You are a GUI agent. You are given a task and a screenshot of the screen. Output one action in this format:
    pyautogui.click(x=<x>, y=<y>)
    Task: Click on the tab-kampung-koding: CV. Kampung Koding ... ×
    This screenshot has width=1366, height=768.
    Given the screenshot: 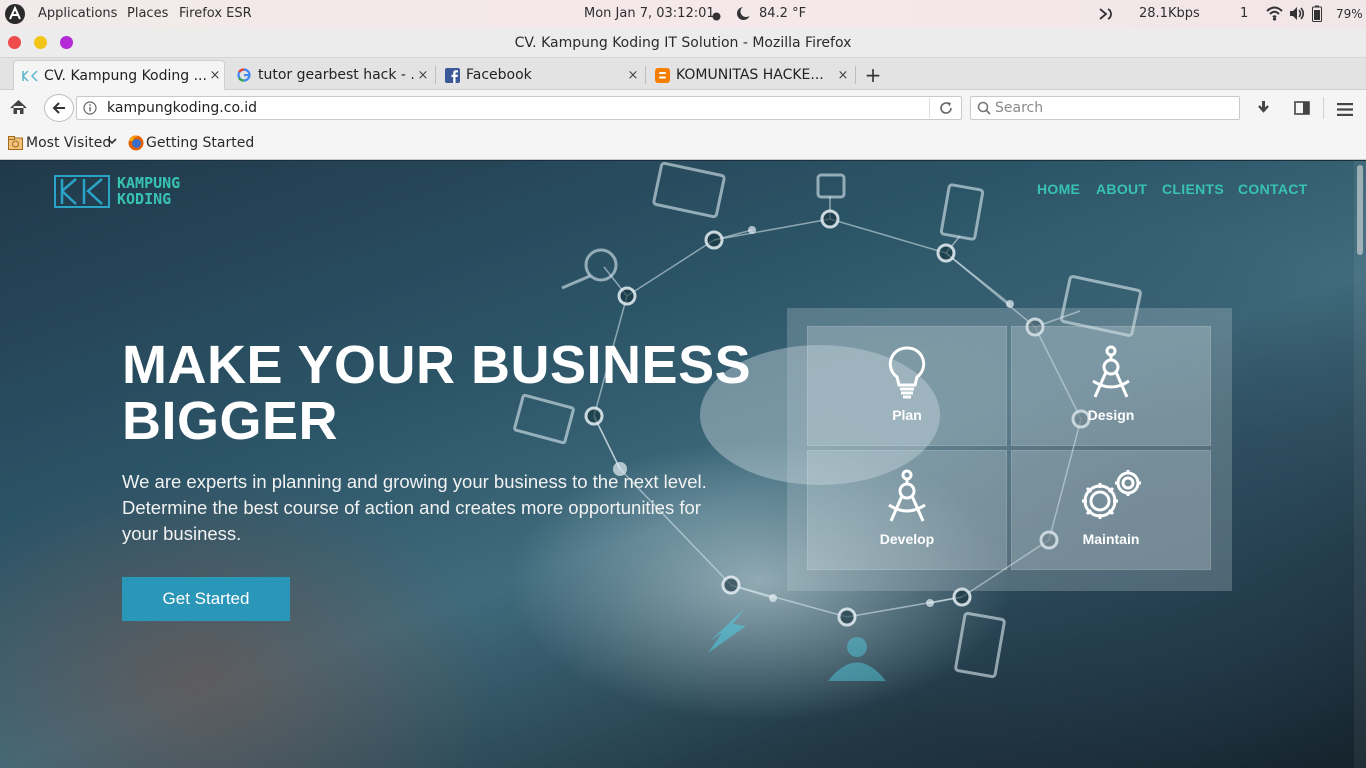 What is the action you would take?
    pyautogui.click(x=119, y=75)
    